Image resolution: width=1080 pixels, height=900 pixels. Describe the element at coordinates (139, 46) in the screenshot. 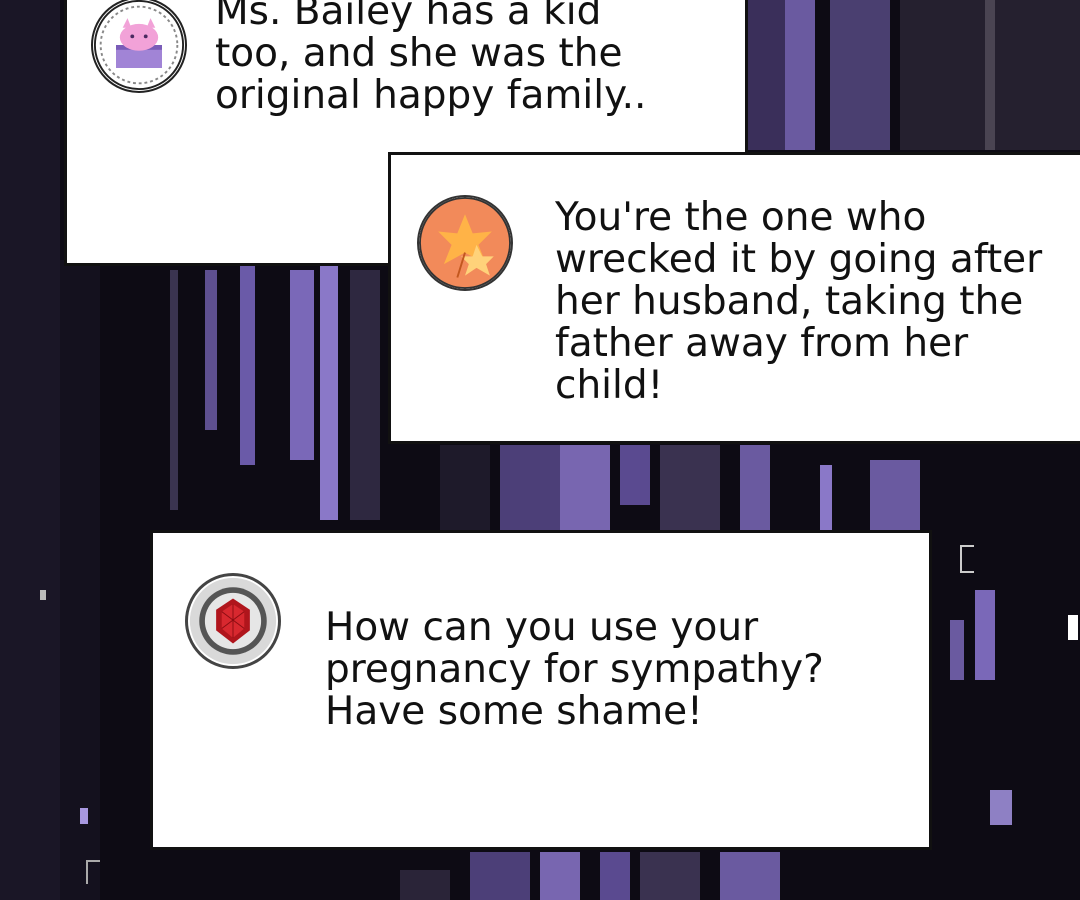

I see `purple-cat-in-box-icon` at that location.